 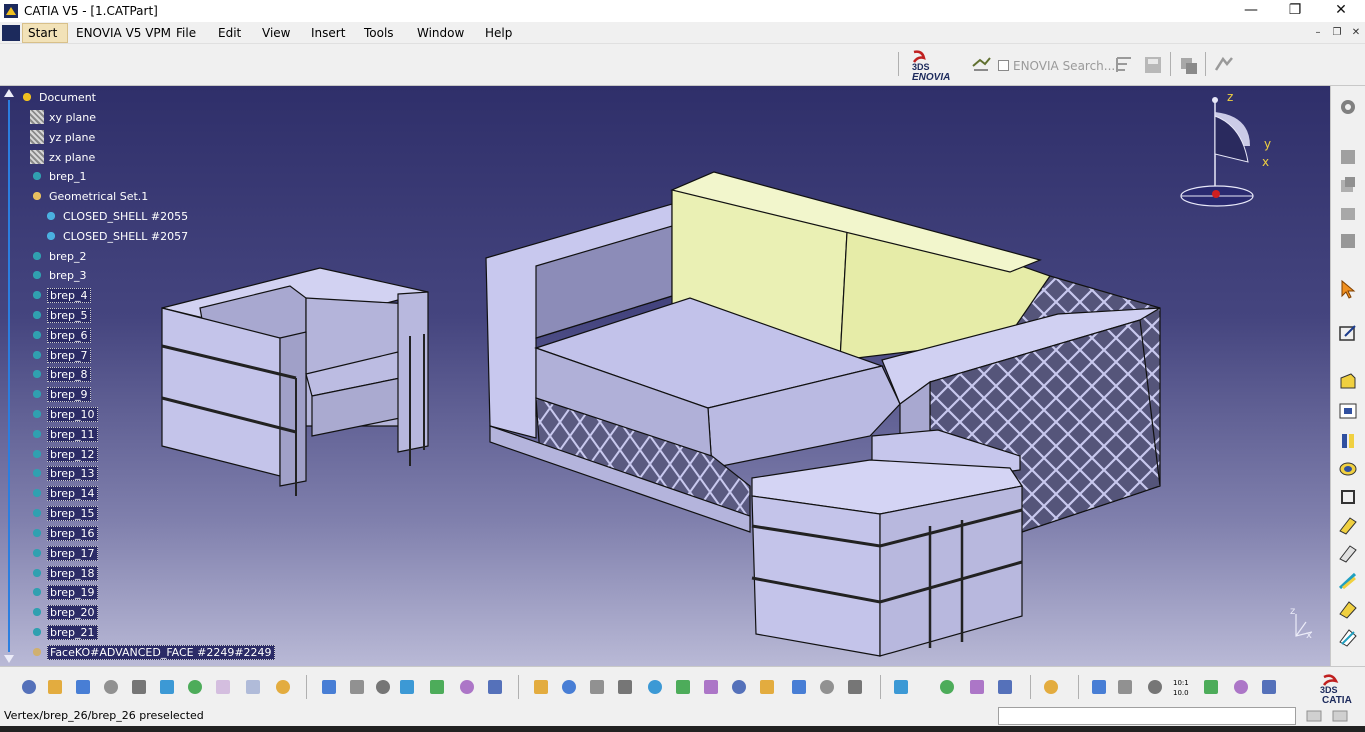 What do you see at coordinates (195, 687) in the screenshot?
I see `paste-icon` at bounding box center [195, 687].